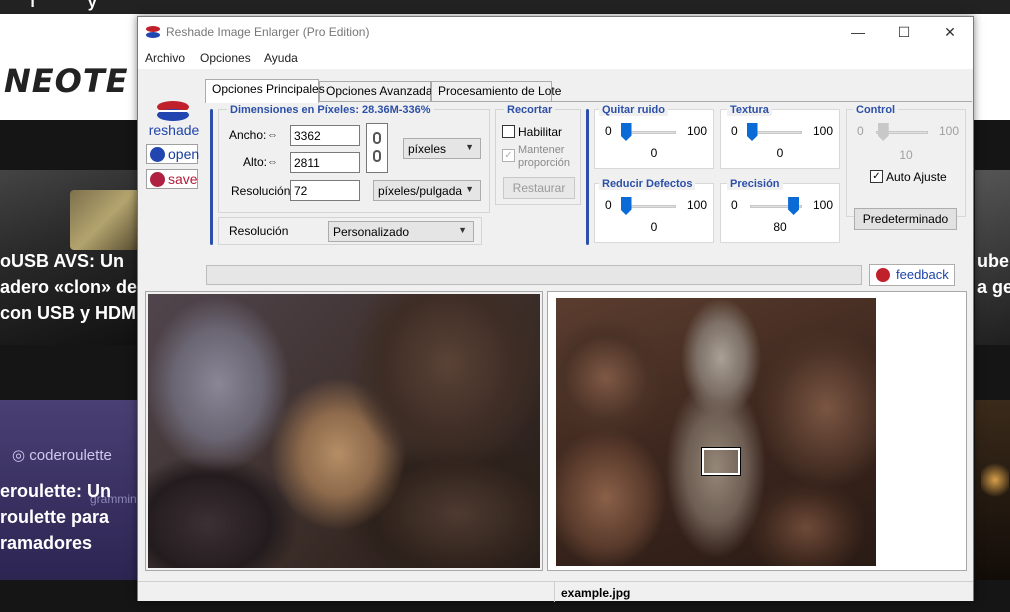 Image resolution: width=1010 pixels, height=612 pixels. What do you see at coordinates (371, 232) in the screenshot?
I see `preset-select-value: Personalizado` at bounding box center [371, 232].